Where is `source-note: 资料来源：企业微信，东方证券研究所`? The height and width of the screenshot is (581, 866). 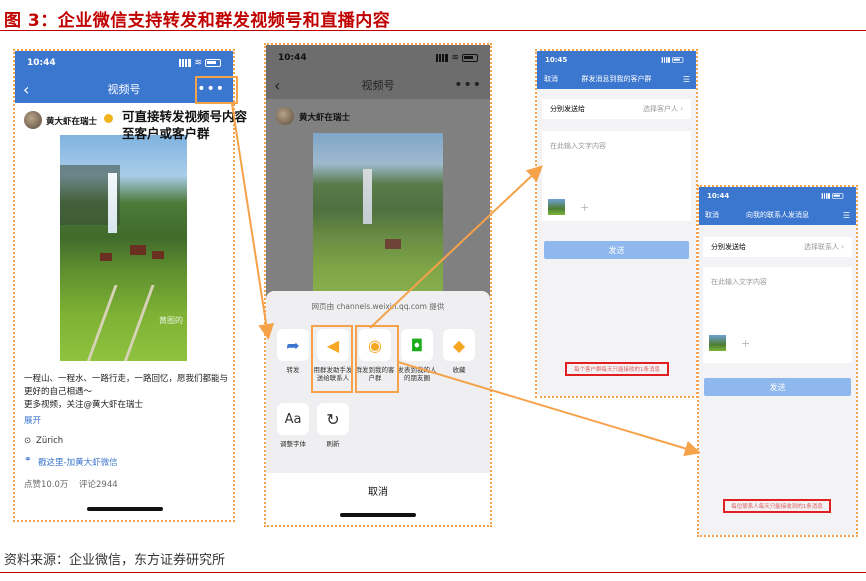
source-note: 资料来源：企业微信，东方证券研究所 is located at coordinates (115, 560).